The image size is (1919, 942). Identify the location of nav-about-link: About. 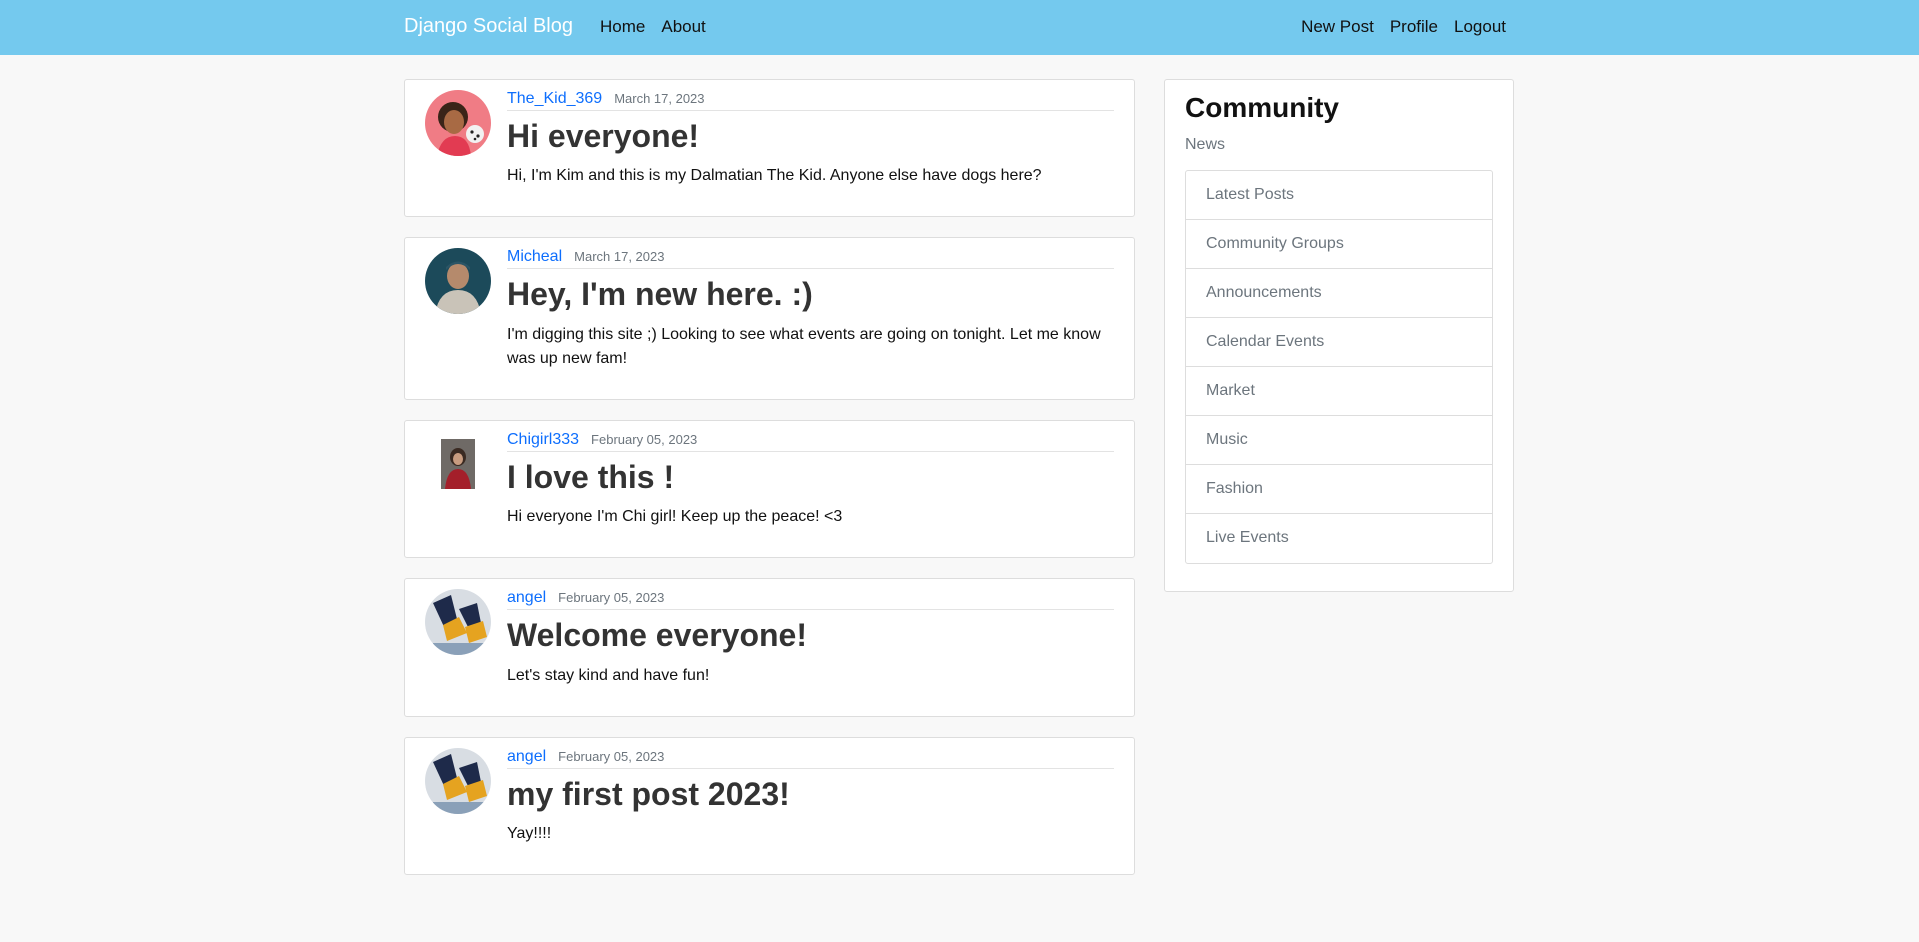
(683, 27).